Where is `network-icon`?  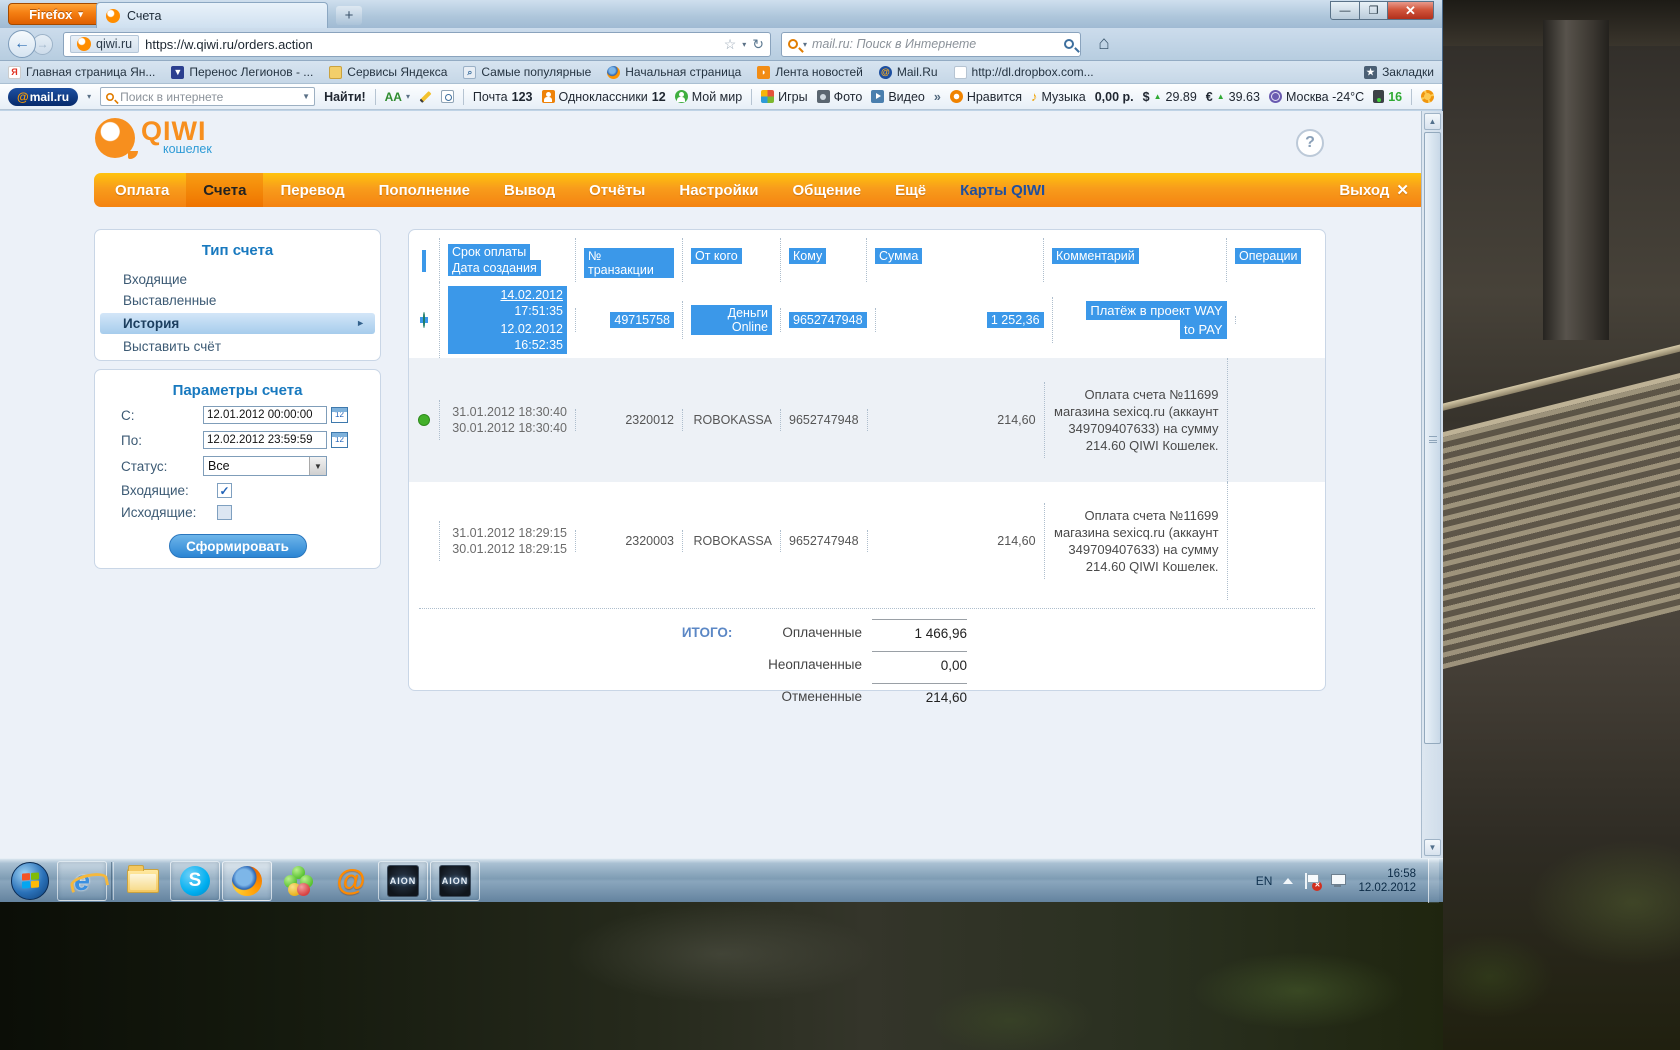 network-icon is located at coordinates (1338, 881).